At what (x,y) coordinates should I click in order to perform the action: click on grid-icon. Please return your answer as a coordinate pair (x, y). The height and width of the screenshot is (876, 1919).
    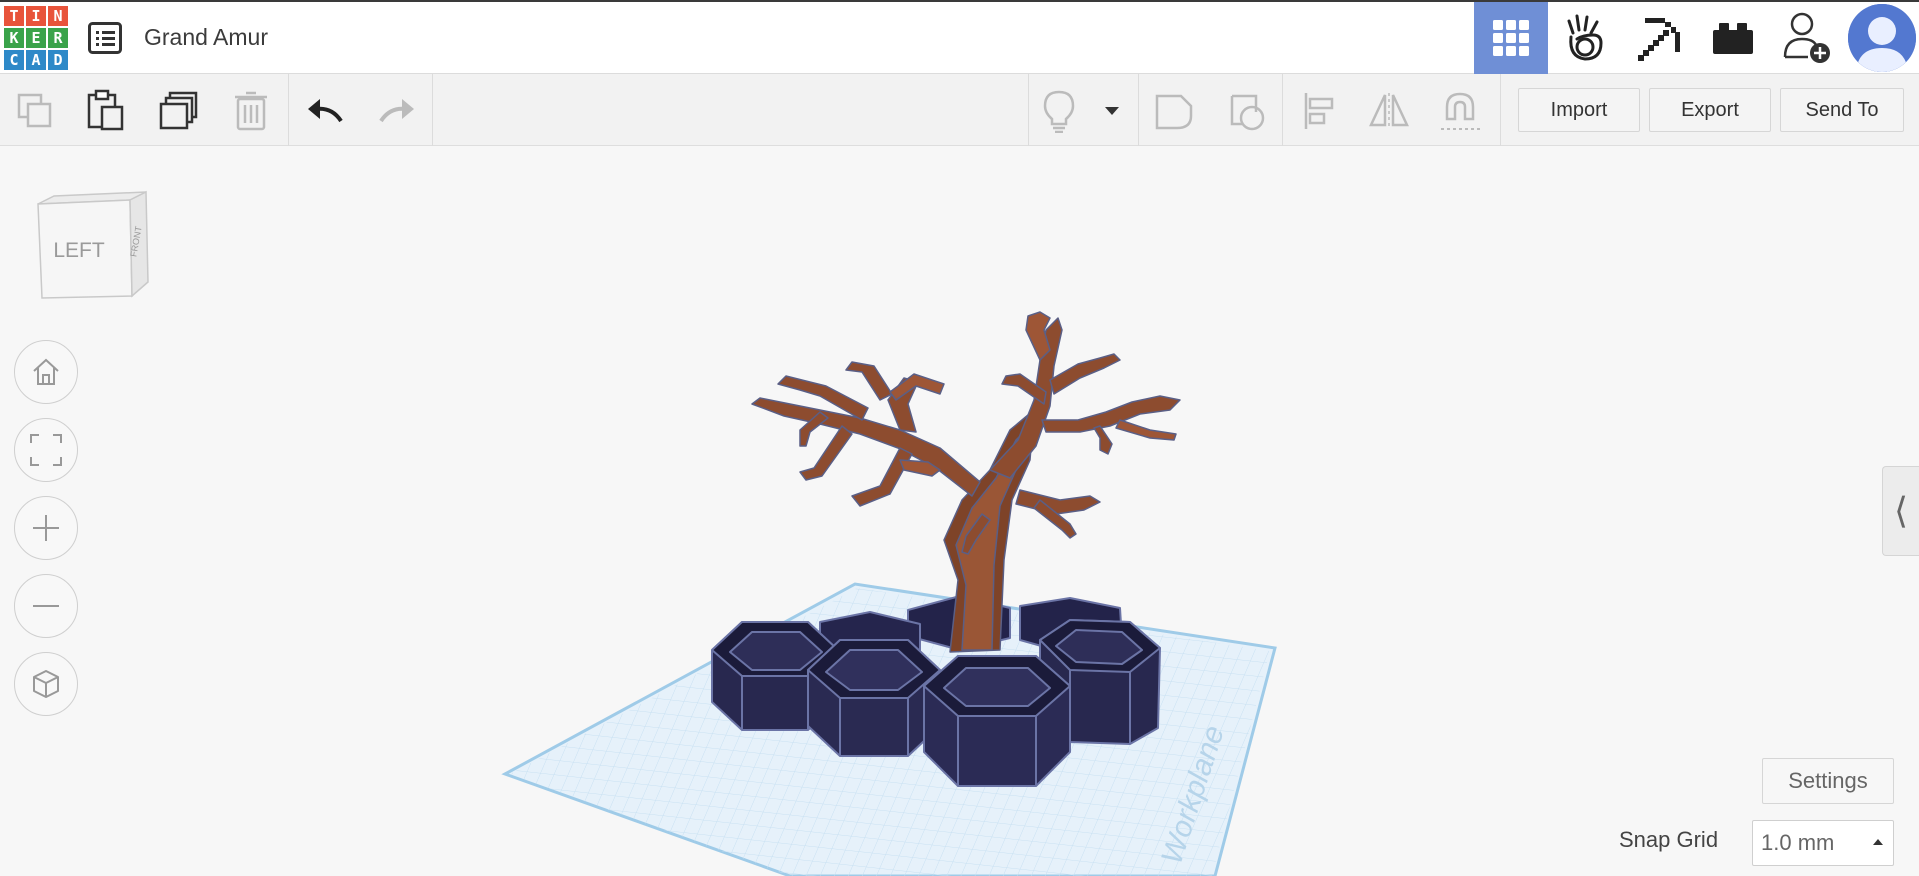
    Looking at the image, I should click on (1511, 38).